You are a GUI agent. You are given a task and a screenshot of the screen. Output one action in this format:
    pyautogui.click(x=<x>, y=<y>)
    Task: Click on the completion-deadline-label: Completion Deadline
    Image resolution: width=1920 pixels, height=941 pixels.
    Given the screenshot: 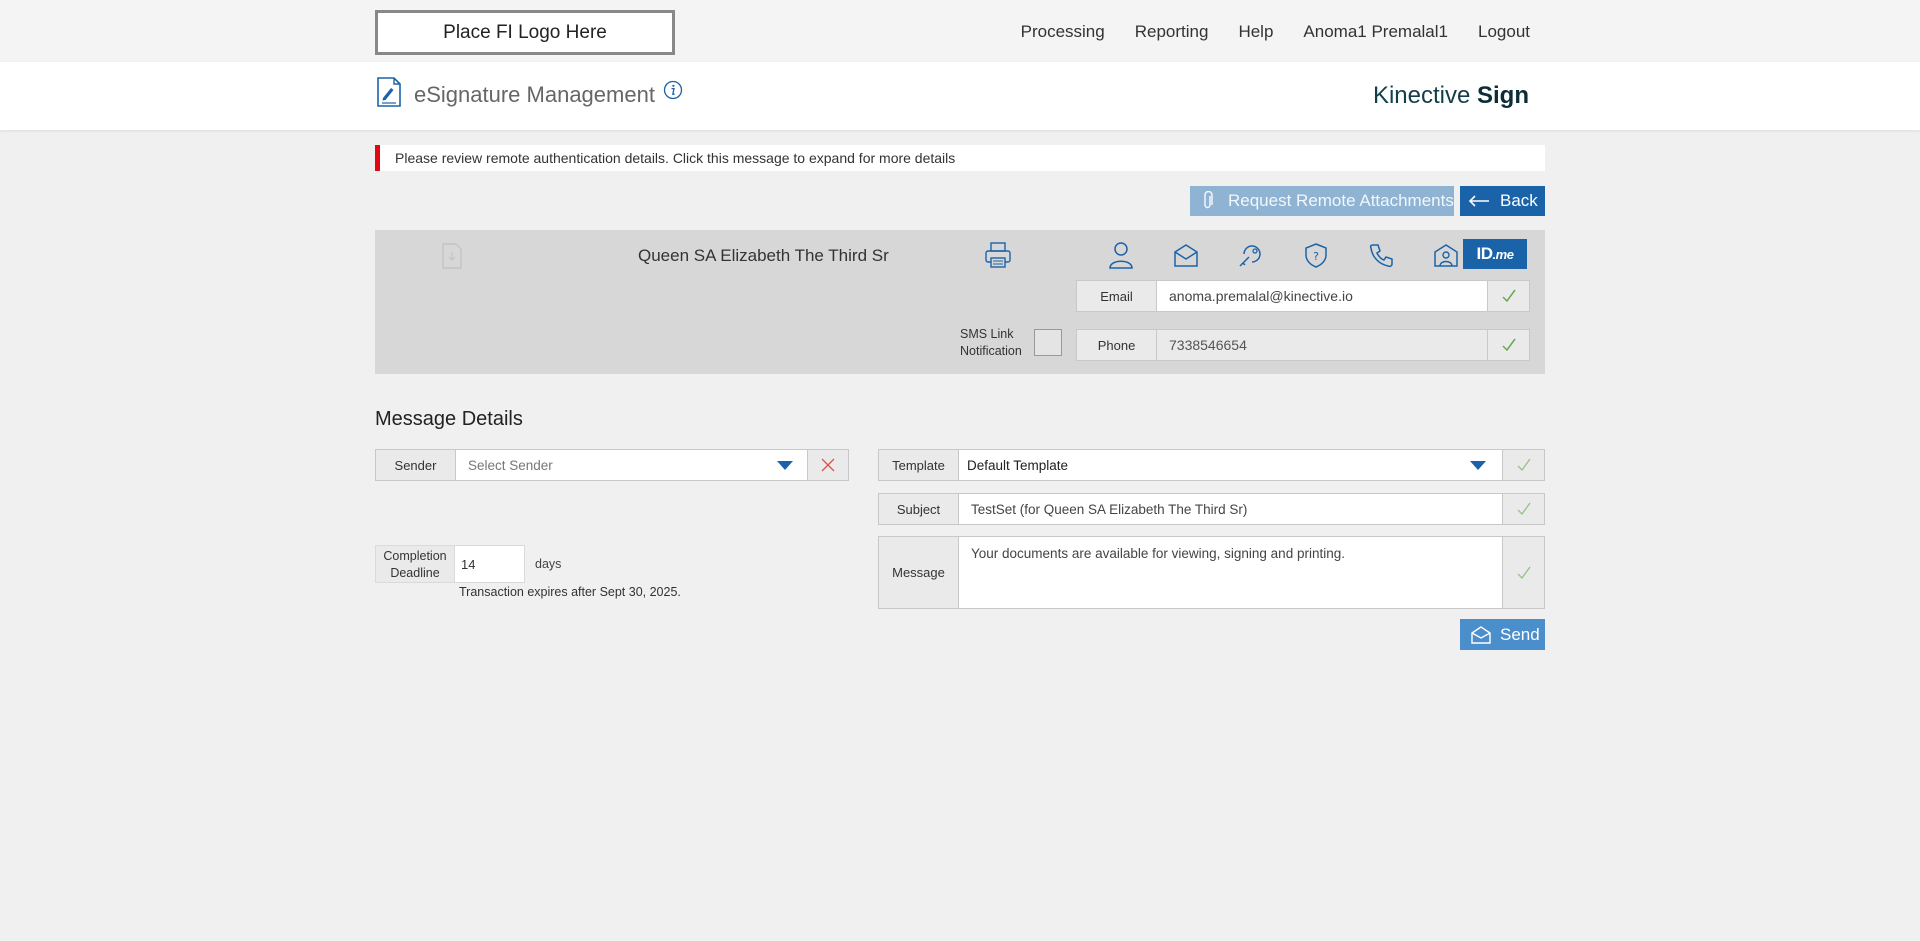 What is the action you would take?
    pyautogui.click(x=415, y=564)
    